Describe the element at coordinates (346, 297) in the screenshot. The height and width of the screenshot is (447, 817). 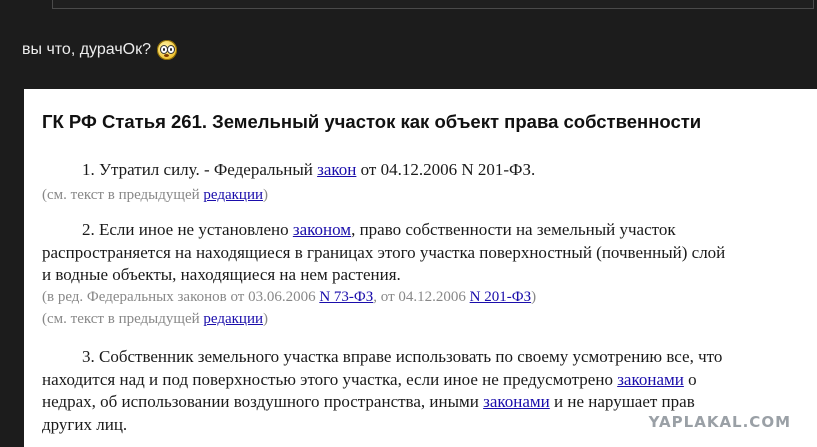
I see `law-73-link: N 73-ФЗ` at that location.